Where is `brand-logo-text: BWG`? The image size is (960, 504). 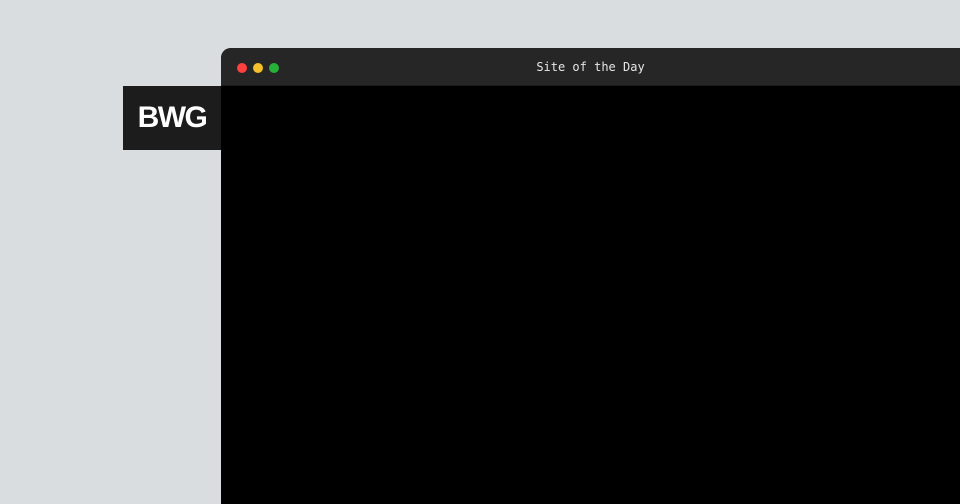 brand-logo-text: BWG is located at coordinates (172, 117).